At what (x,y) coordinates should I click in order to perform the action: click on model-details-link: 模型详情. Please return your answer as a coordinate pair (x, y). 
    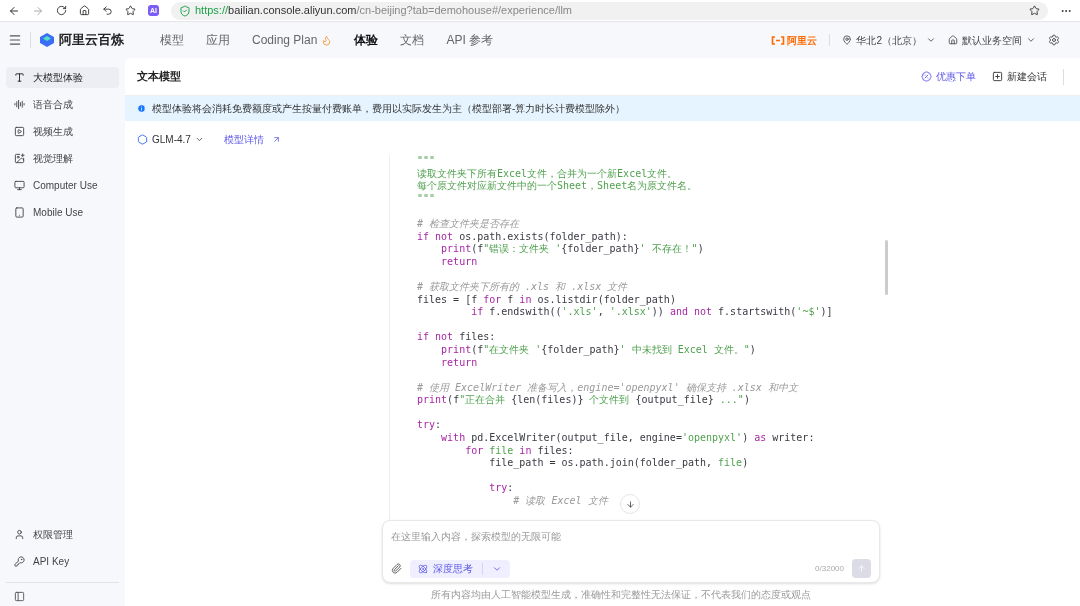
    Looking at the image, I should click on (252, 139).